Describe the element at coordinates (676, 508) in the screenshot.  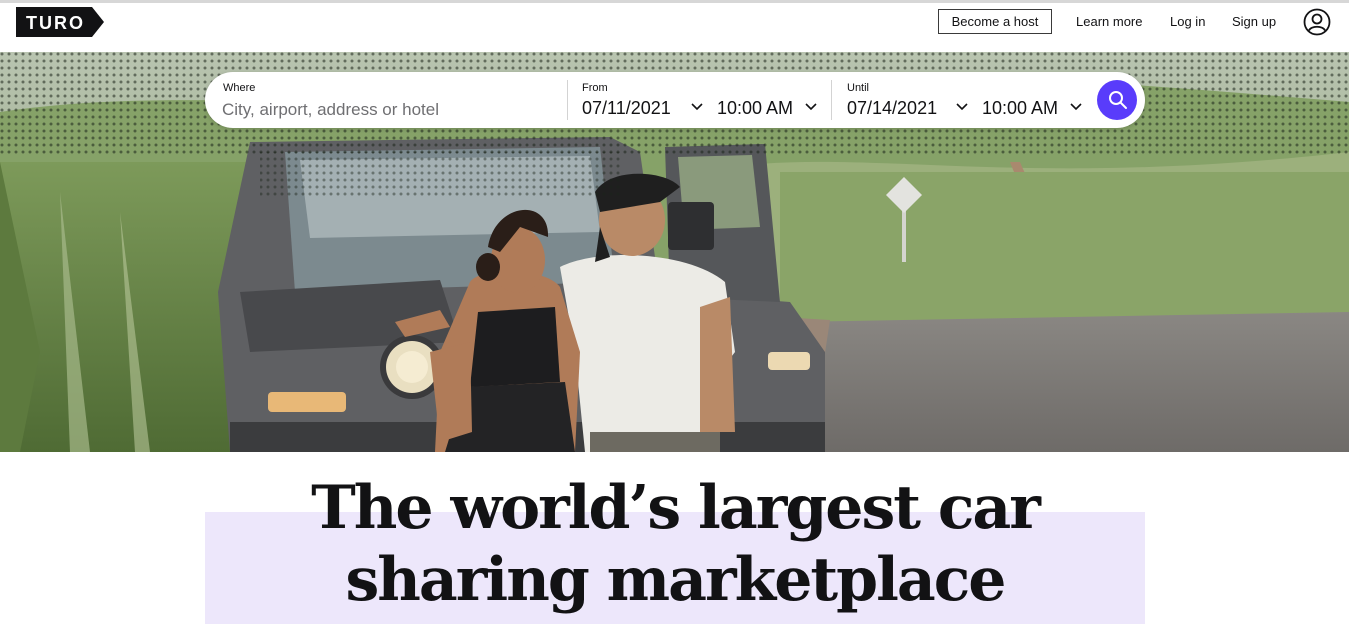
I see `headline-line-1: The world’s largest car` at that location.